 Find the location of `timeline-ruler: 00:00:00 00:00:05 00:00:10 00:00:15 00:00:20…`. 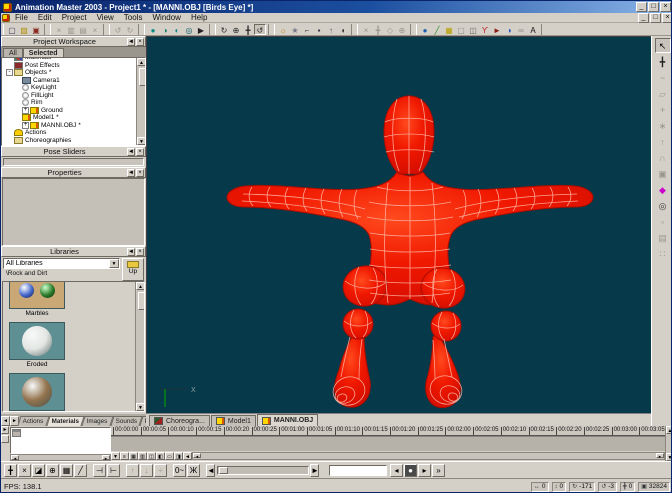

timeline-ruler: 00:00:00 00:00:05 00:00:10 00:00:15 00:00:20… is located at coordinates (388, 431).